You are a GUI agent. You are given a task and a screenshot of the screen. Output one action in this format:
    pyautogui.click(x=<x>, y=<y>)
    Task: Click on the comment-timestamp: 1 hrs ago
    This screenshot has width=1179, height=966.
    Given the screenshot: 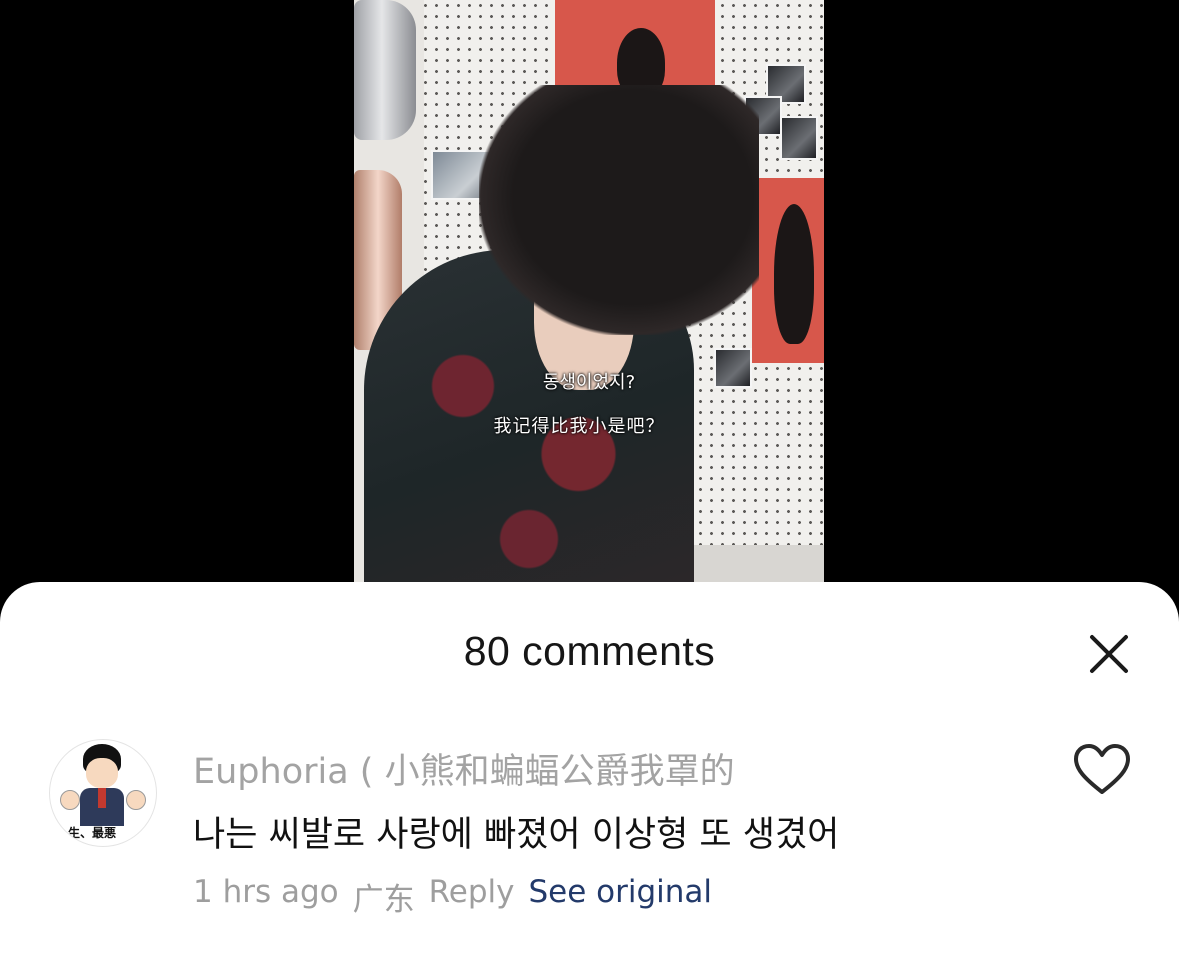 What is the action you would take?
    pyautogui.click(x=266, y=892)
    